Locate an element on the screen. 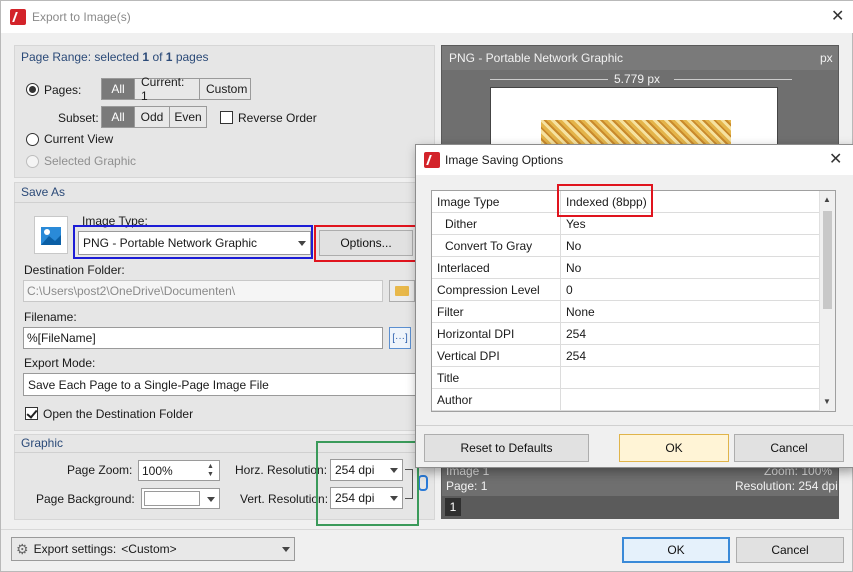 The width and height of the screenshot is (853, 572). export-mode-label: Export Mode: is located at coordinates (60, 363).